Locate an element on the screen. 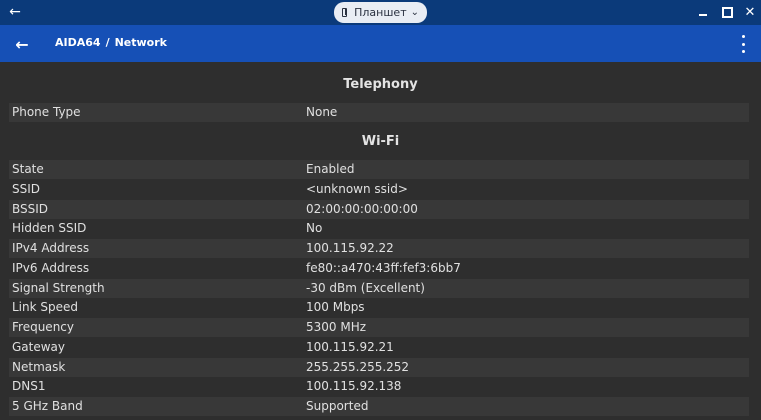 Image resolution: width=761 pixels, height=420 pixels. list-item: IPv6 Address fe80::a470:43ff:fef3:6bb7 is located at coordinates (379, 268).